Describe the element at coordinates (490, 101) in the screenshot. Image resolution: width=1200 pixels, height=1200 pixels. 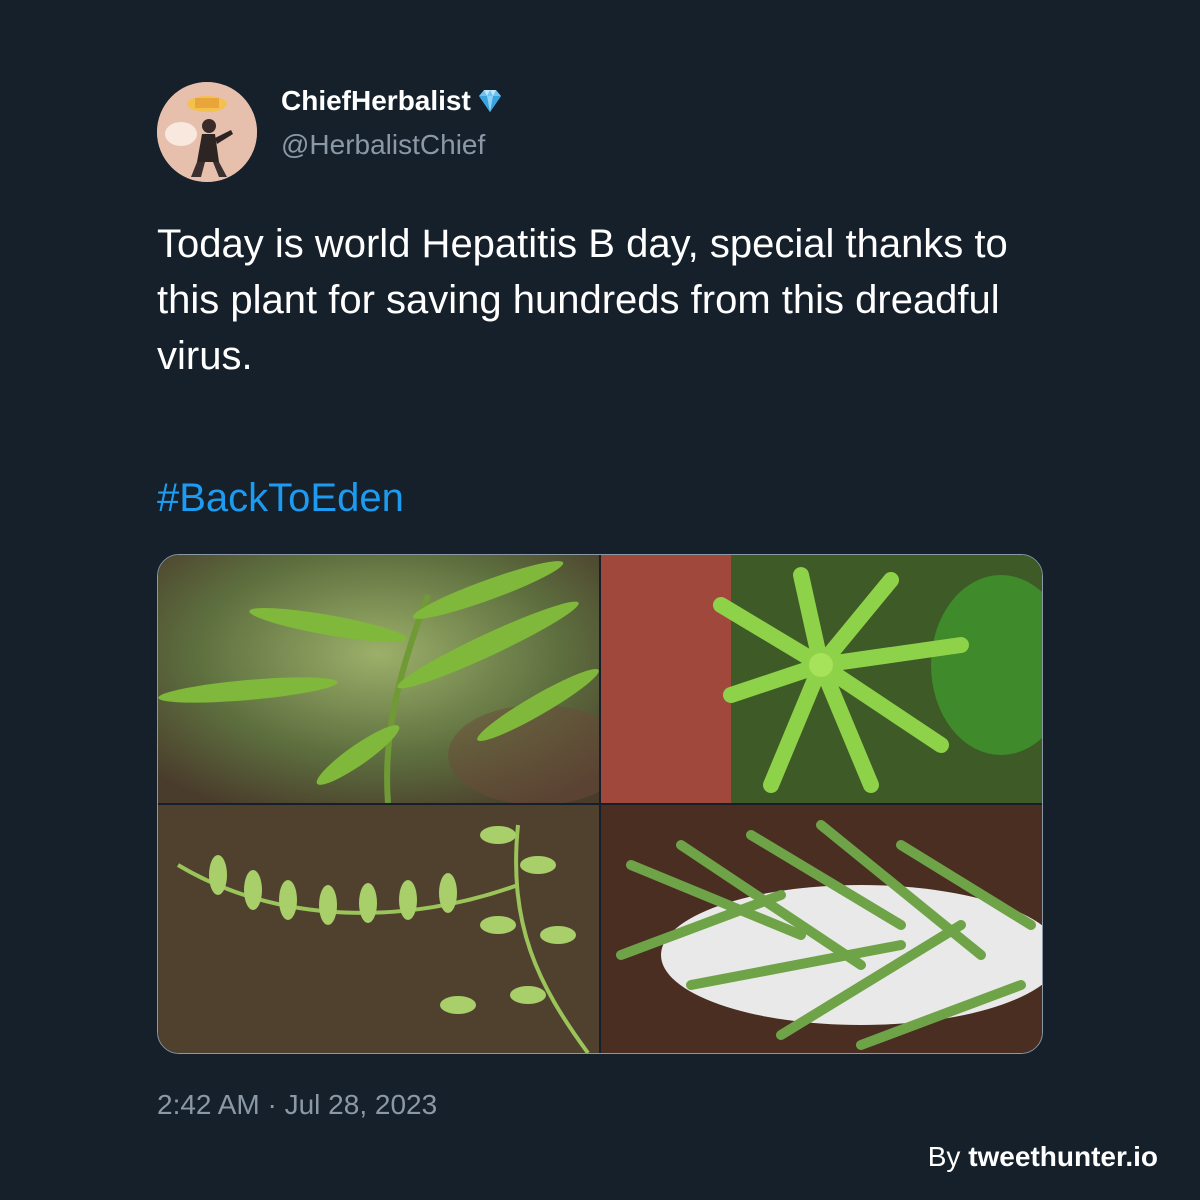
I see `gem-icon` at that location.